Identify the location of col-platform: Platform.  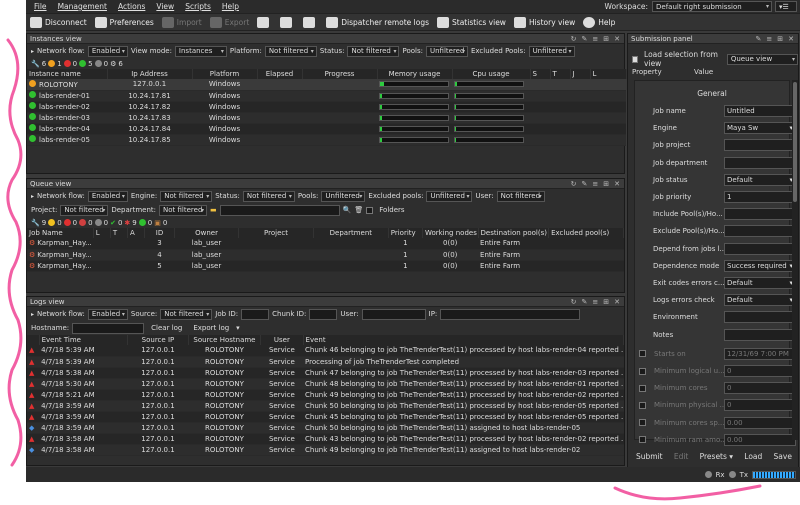
(225, 74).